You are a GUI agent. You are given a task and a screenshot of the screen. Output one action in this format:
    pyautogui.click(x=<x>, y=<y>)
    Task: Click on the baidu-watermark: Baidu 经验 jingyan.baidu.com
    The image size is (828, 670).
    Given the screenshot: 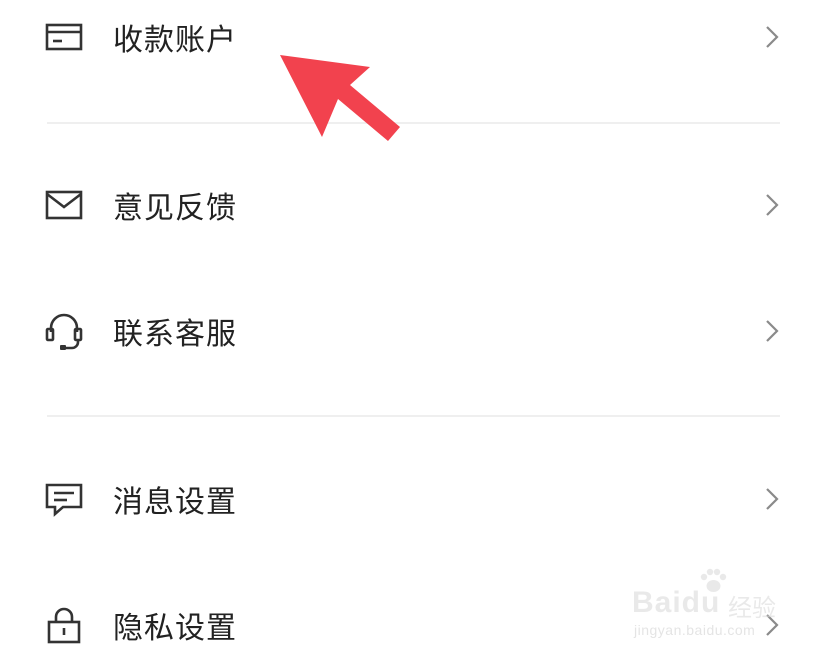 What is the action you would take?
    pyautogui.click(x=712, y=607)
    